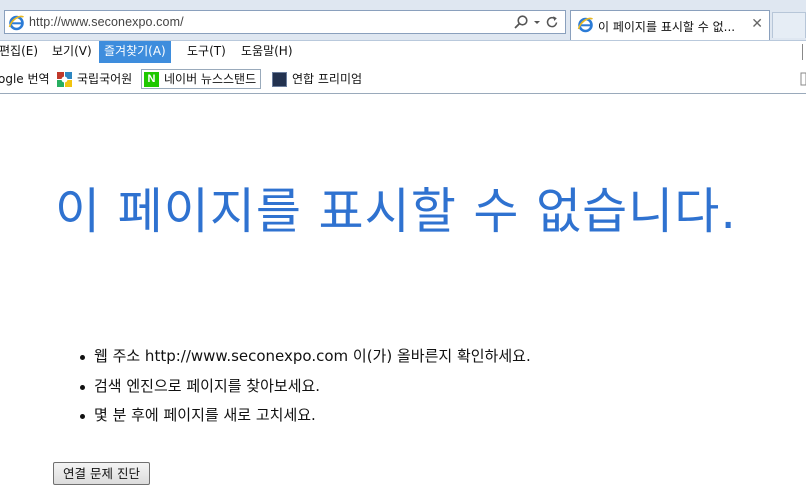 This screenshot has height=499, width=806. What do you see at coordinates (803, 79) in the screenshot?
I see `favorites-overflow-icon` at bounding box center [803, 79].